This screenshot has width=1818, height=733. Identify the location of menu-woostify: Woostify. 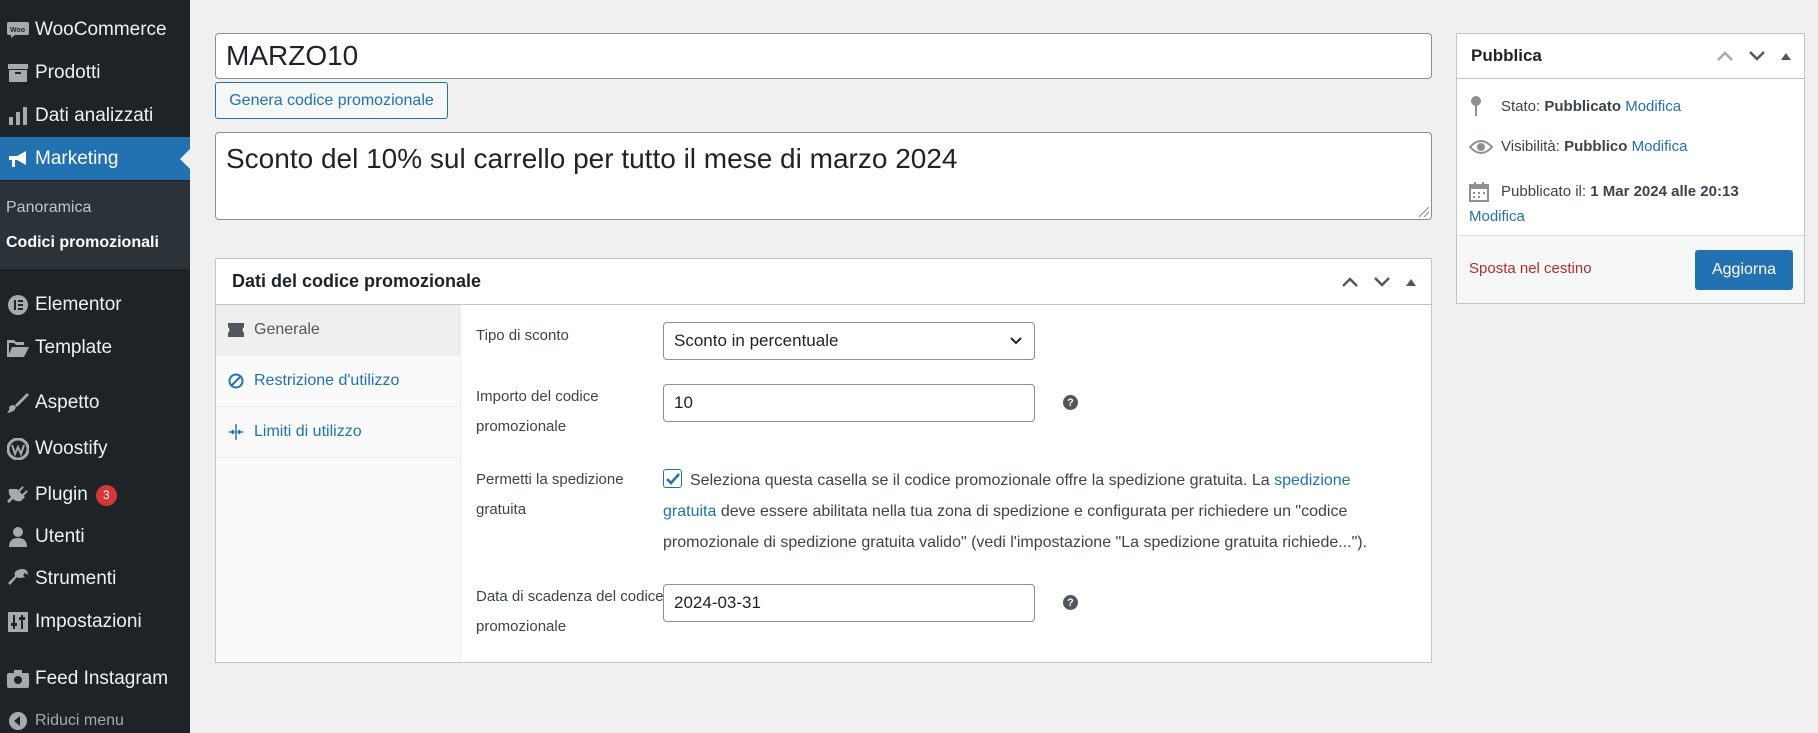
(95, 449).